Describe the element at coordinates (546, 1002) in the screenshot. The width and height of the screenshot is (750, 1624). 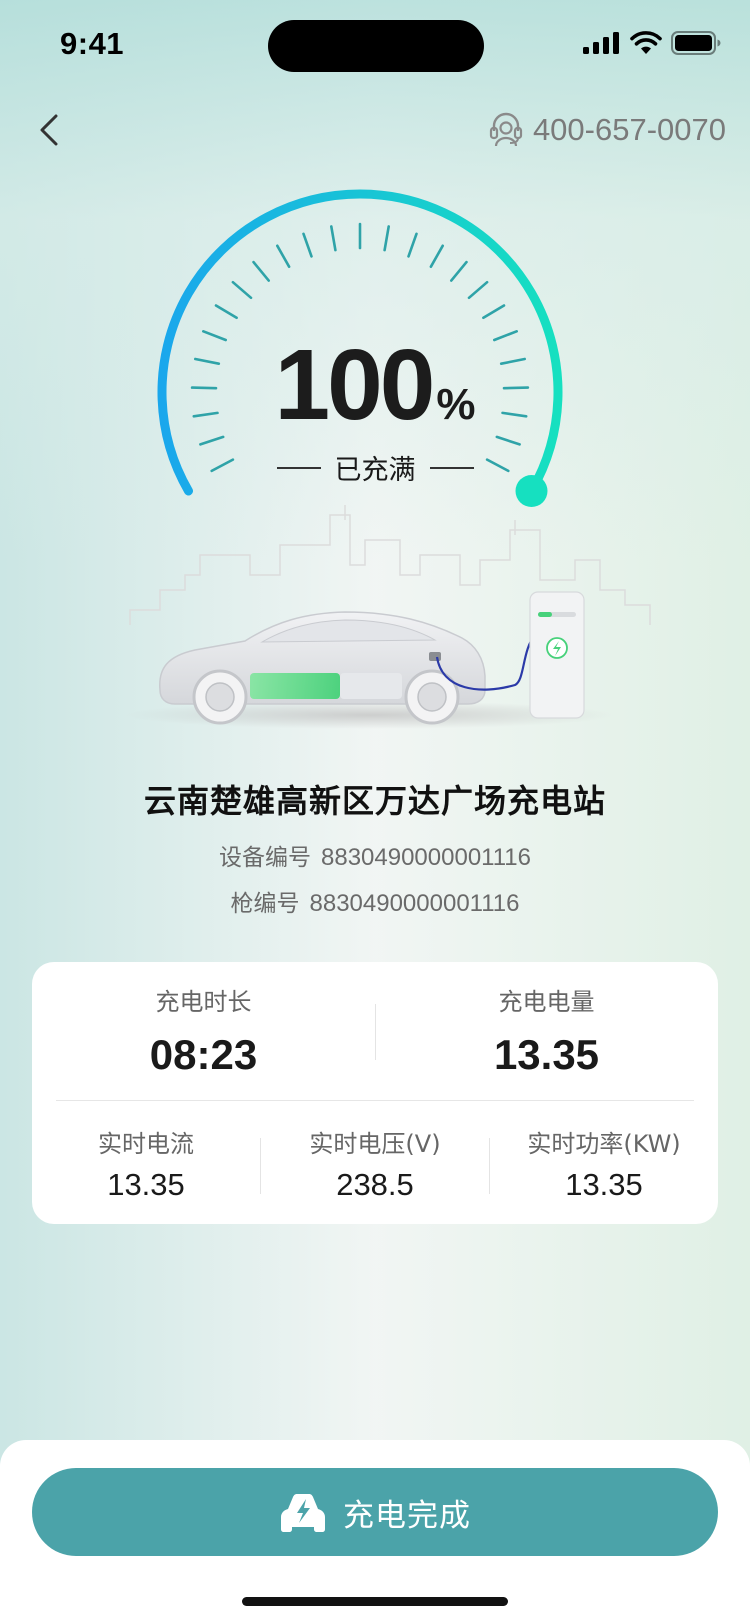
I see `charge-energy-label: 充电电量` at that location.